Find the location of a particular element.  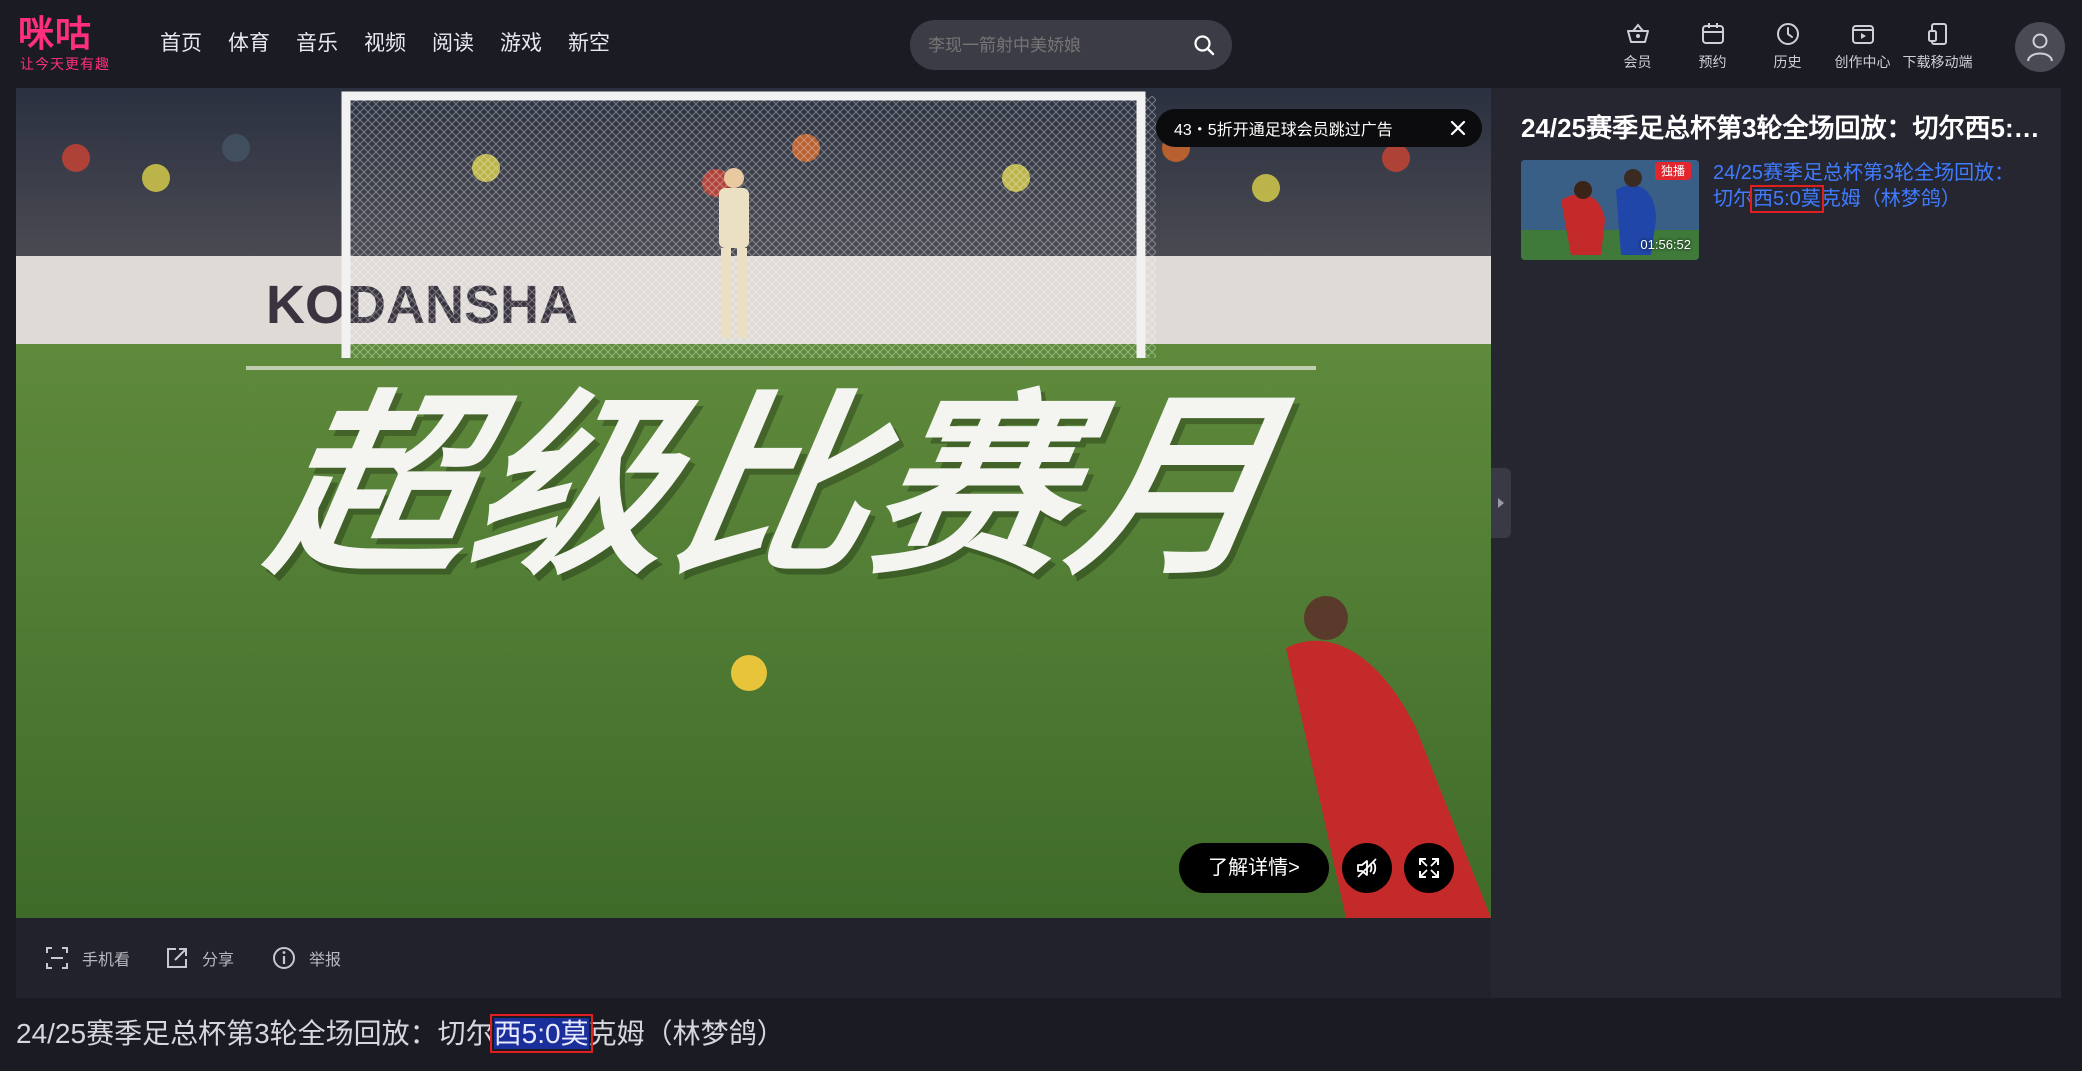

skip-ad-pill: 43・5折开通足球会员跳过广告 is located at coordinates (1319, 128).